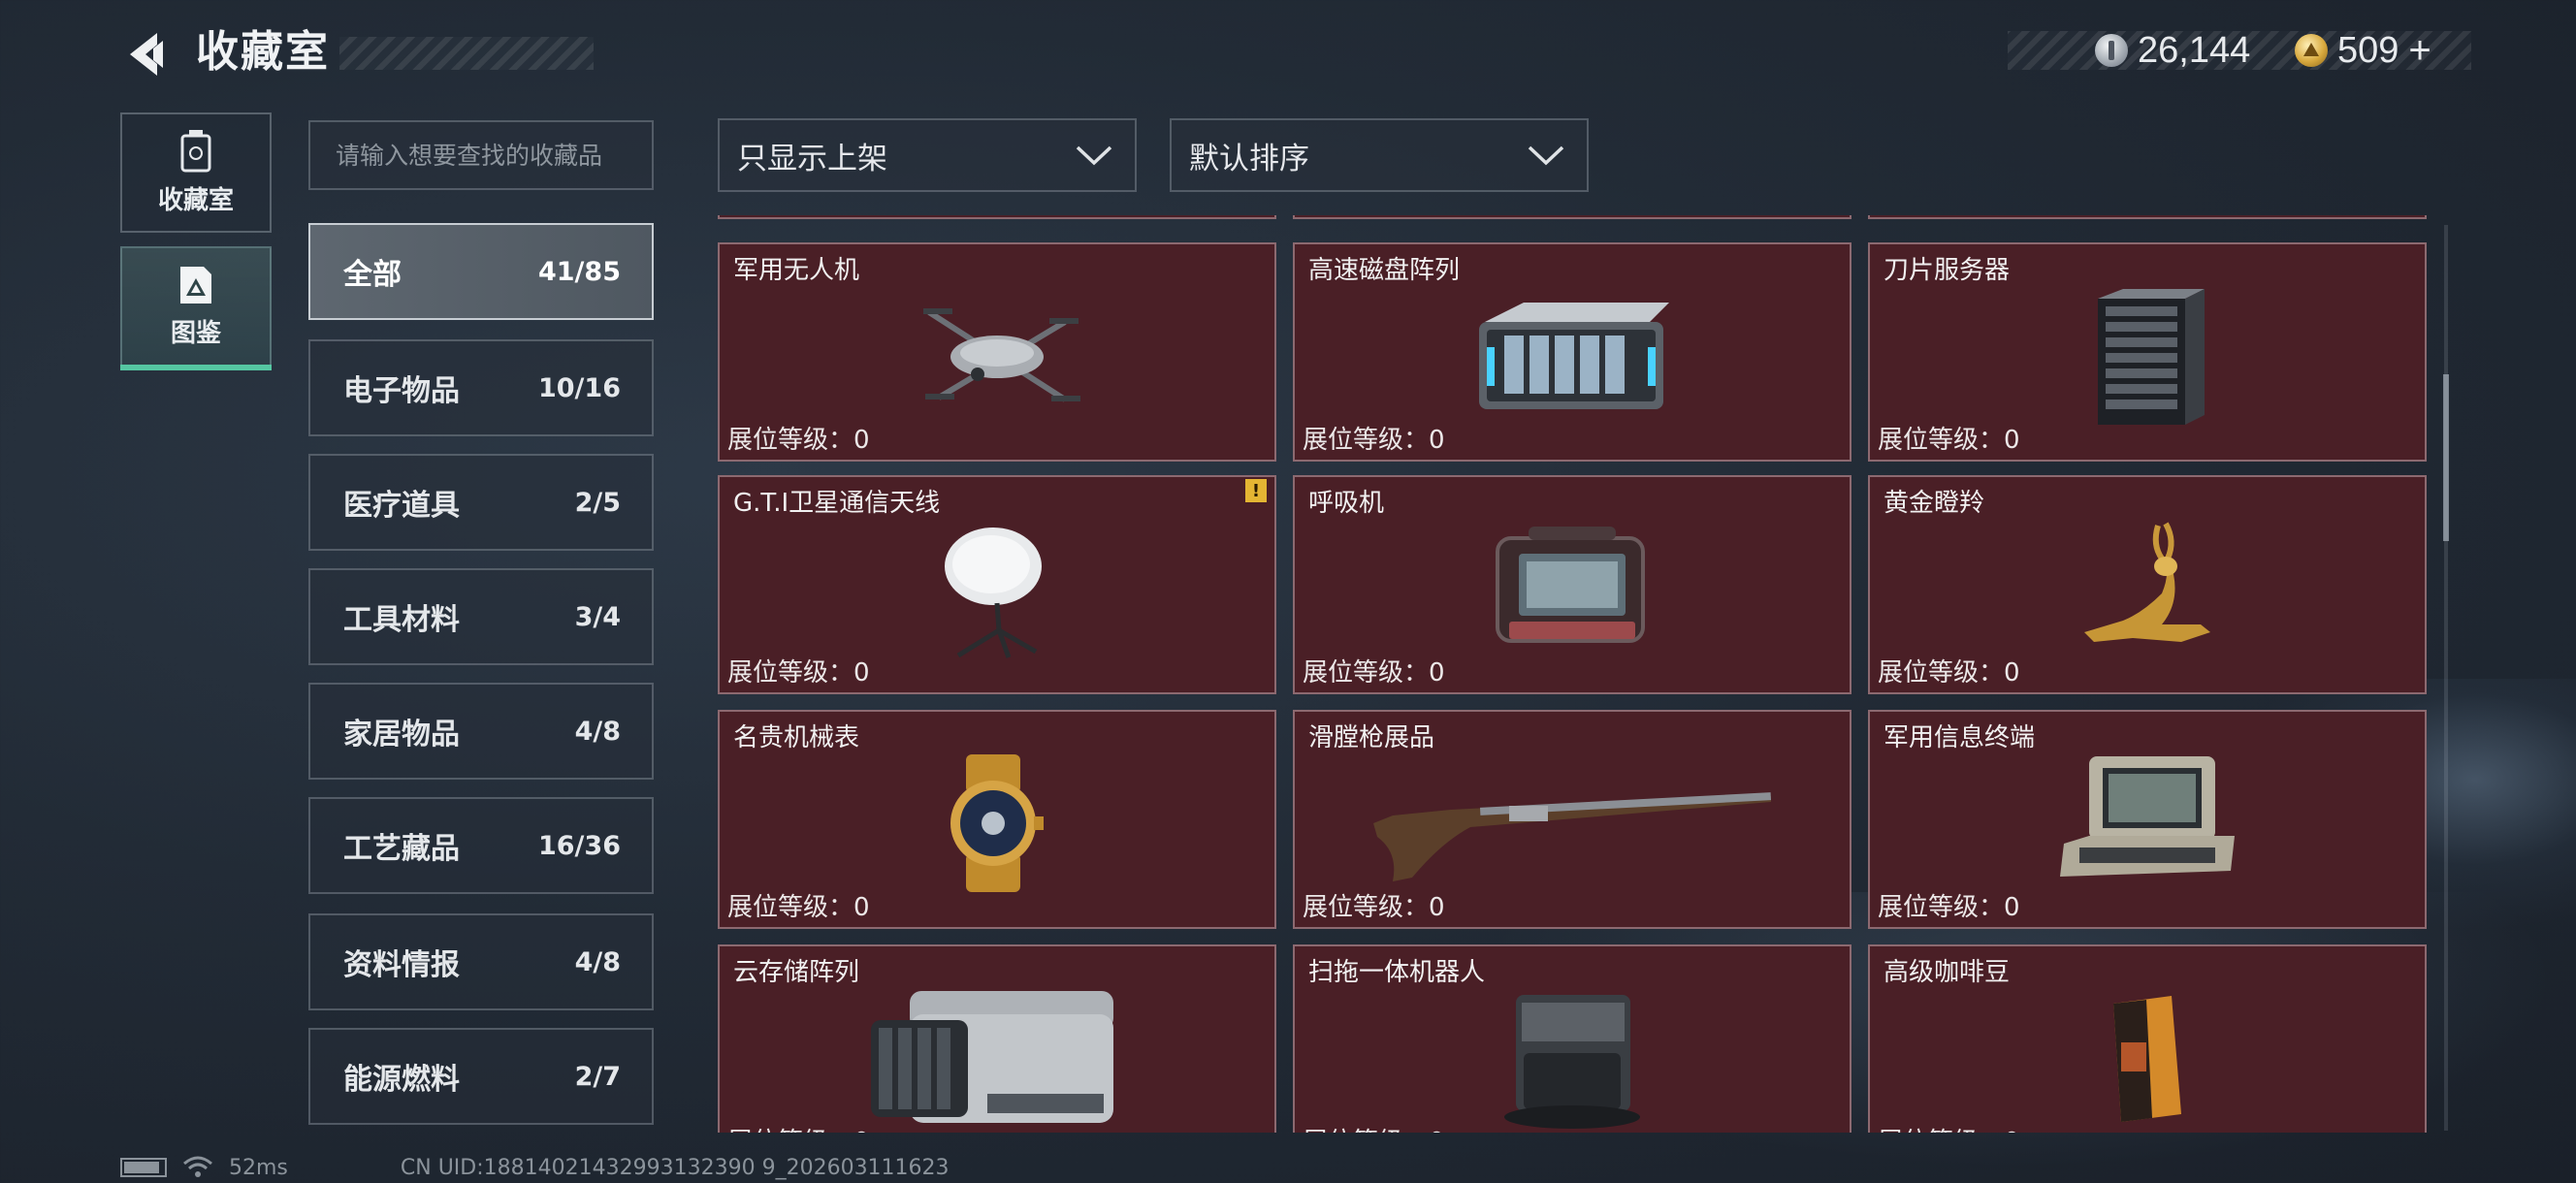 This screenshot has height=1183, width=2576. Describe the element at coordinates (796, 737) in the screenshot. I see `card-title: 名贵机械表` at that location.